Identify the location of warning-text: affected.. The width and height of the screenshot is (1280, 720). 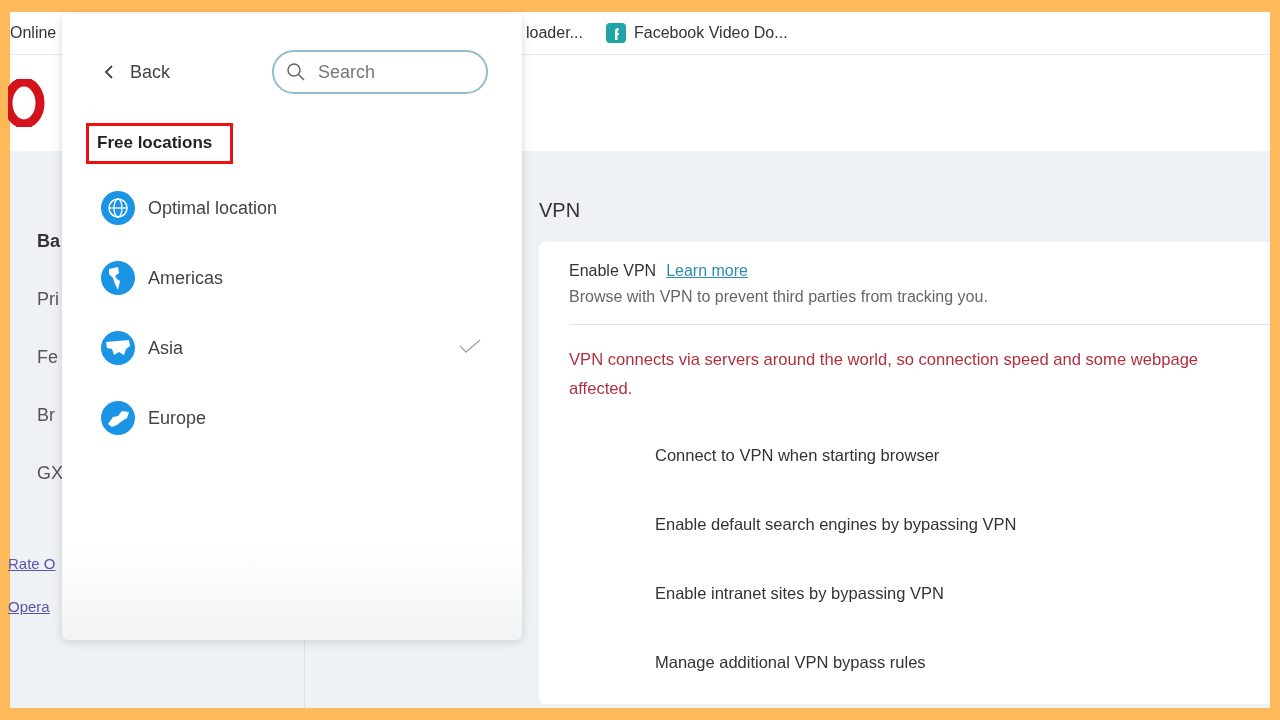
(601, 389).